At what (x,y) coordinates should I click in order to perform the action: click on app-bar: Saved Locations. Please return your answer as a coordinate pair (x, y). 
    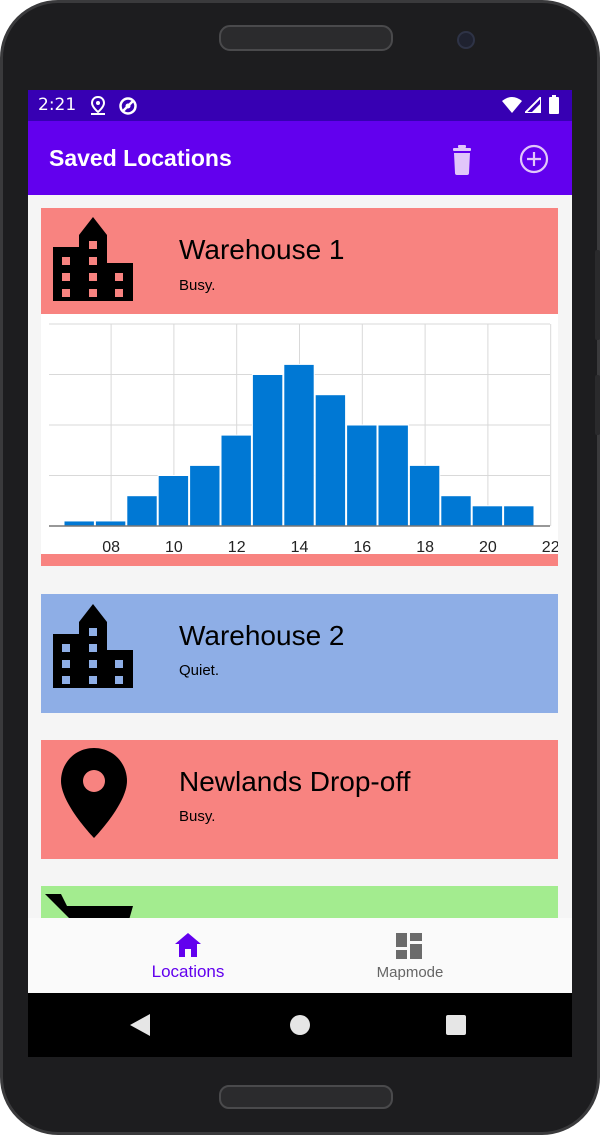
    Looking at the image, I should click on (300, 158).